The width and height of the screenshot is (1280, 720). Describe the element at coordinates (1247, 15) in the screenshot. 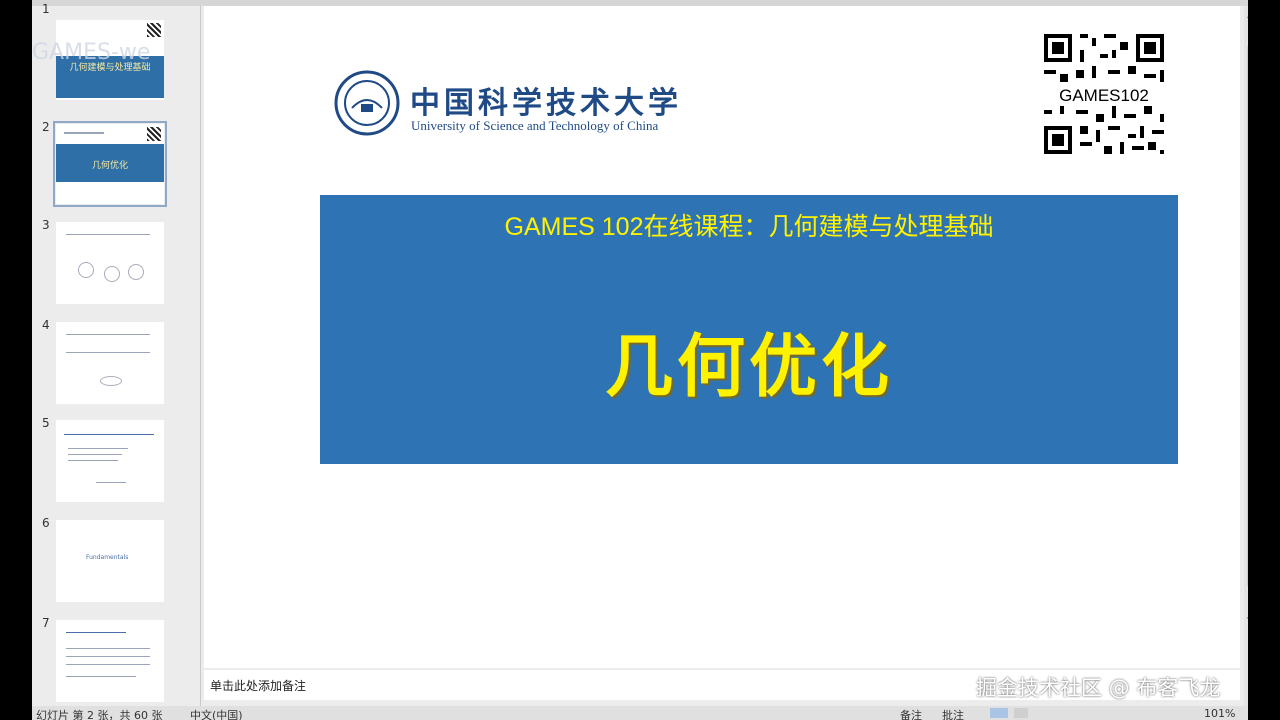

I see `scroll-up-icon: ▲` at that location.